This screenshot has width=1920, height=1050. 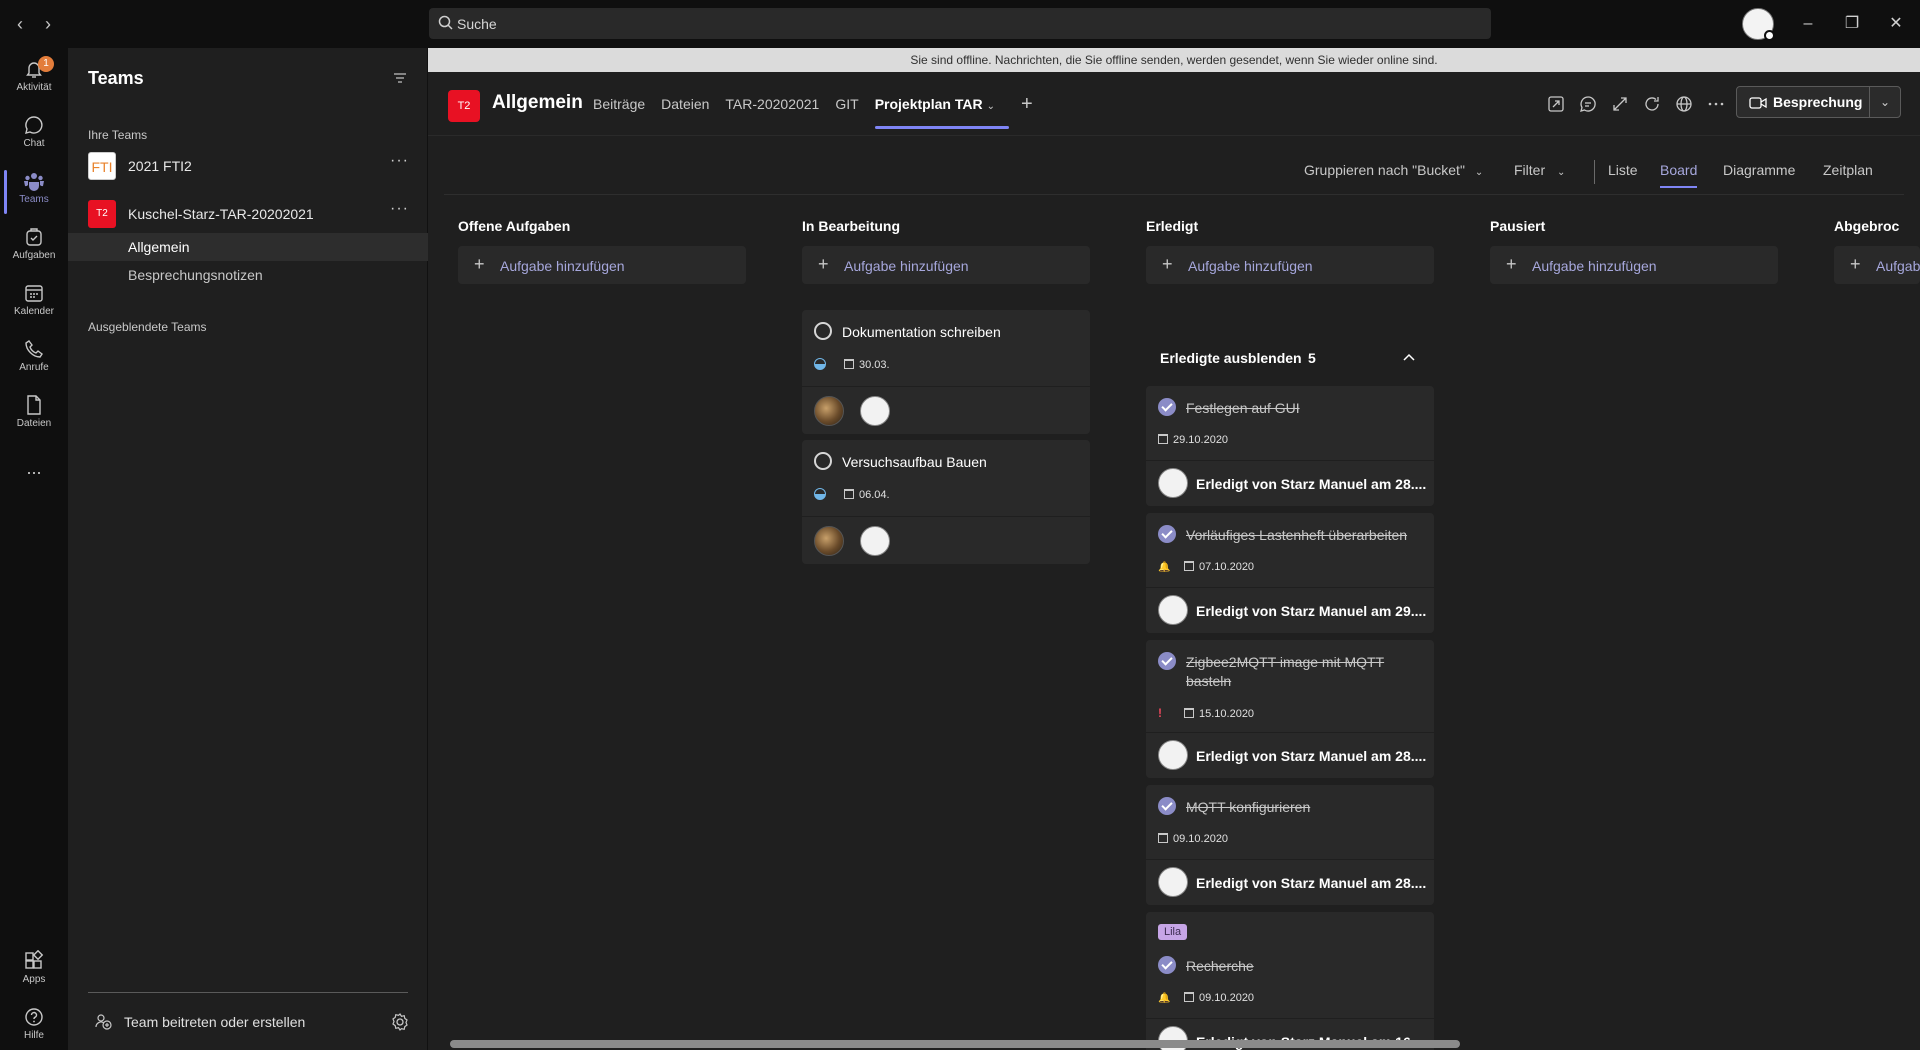 What do you see at coordinates (400, 78) in the screenshot?
I see `filter-icon` at bounding box center [400, 78].